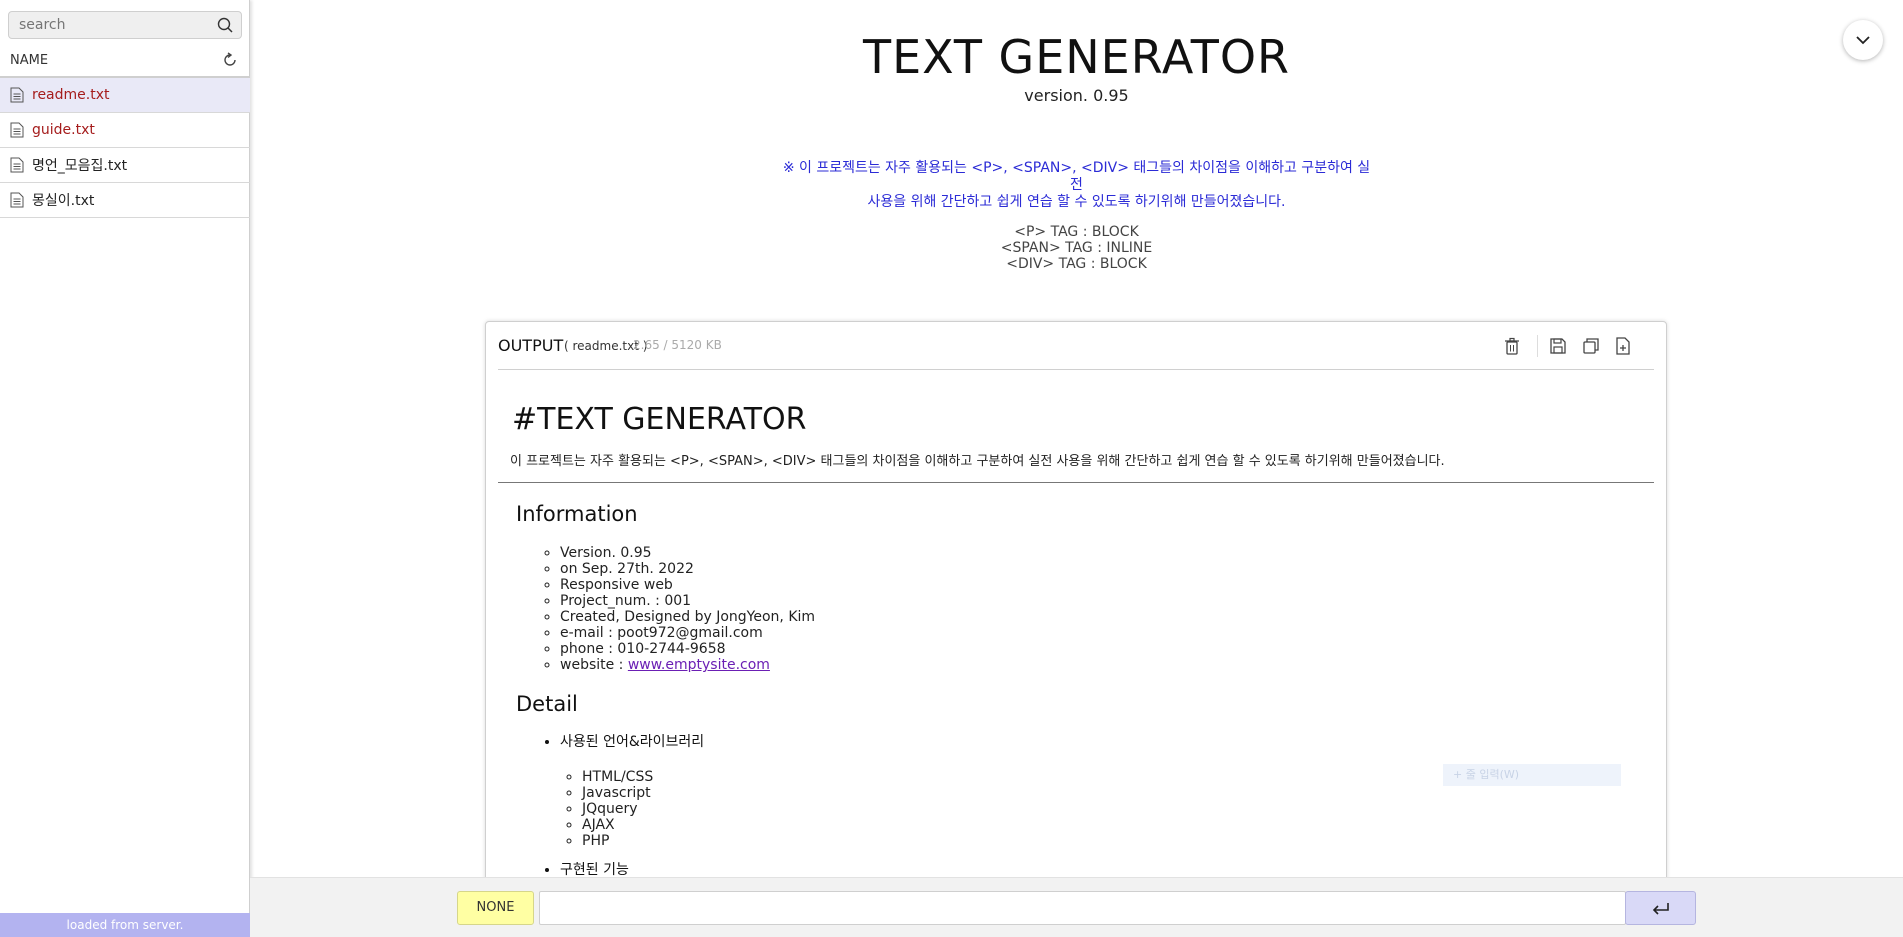 This screenshot has width=1903, height=937. Describe the element at coordinates (687, 553) in the screenshot. I see `list-item: Version. 0.95` at that location.